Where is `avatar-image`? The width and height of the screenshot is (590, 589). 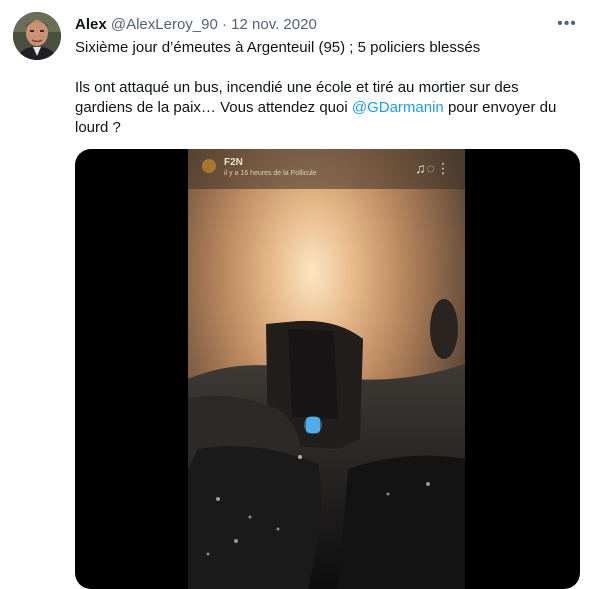
avatar-image is located at coordinates (37, 36).